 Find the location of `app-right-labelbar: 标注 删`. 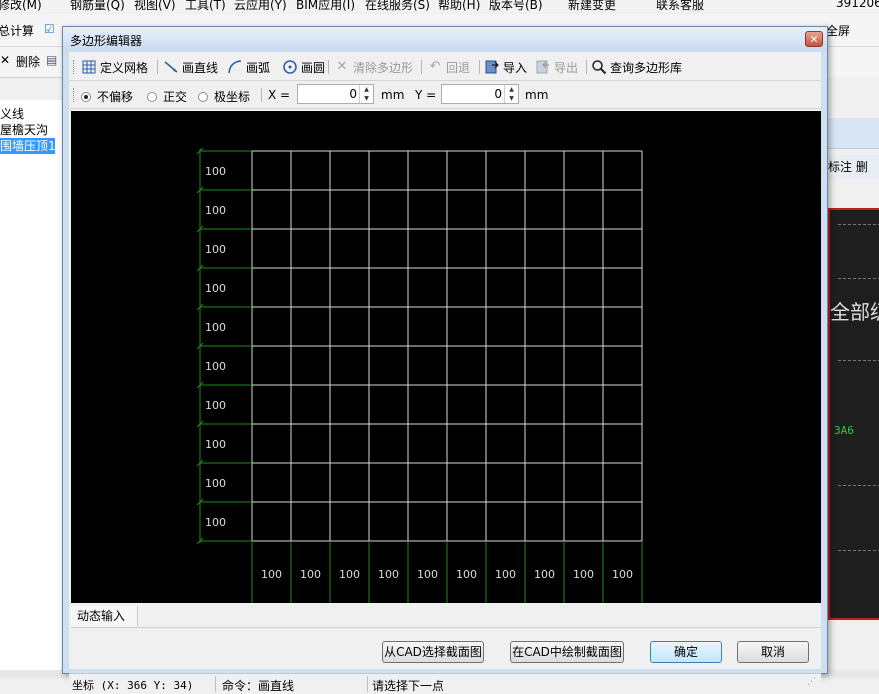

app-right-labelbar: 标注 删 is located at coordinates (853, 167).